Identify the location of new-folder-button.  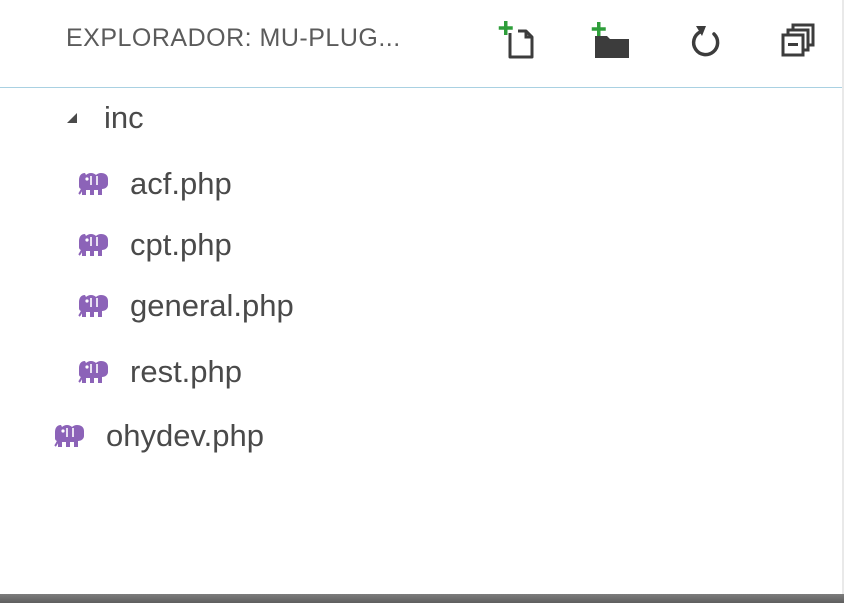
(610, 40).